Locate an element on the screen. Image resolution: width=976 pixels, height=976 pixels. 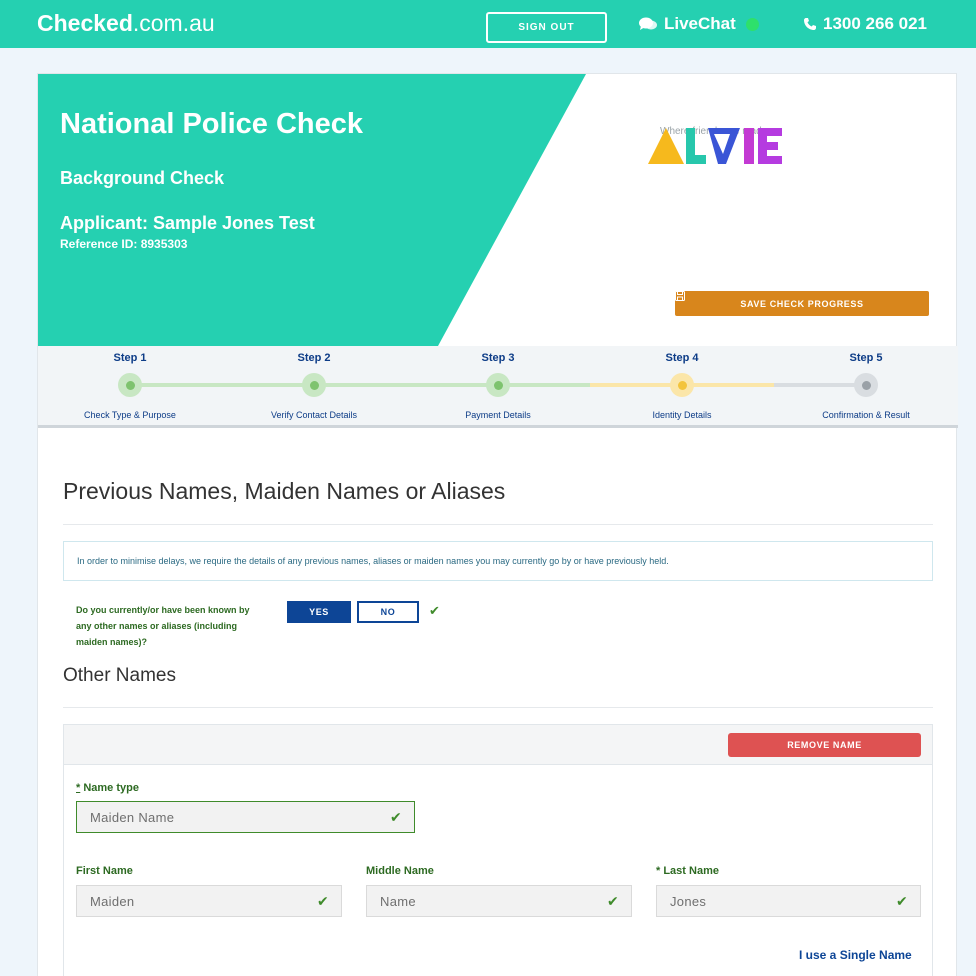
first-name-label: First Name is located at coordinates (104, 871).